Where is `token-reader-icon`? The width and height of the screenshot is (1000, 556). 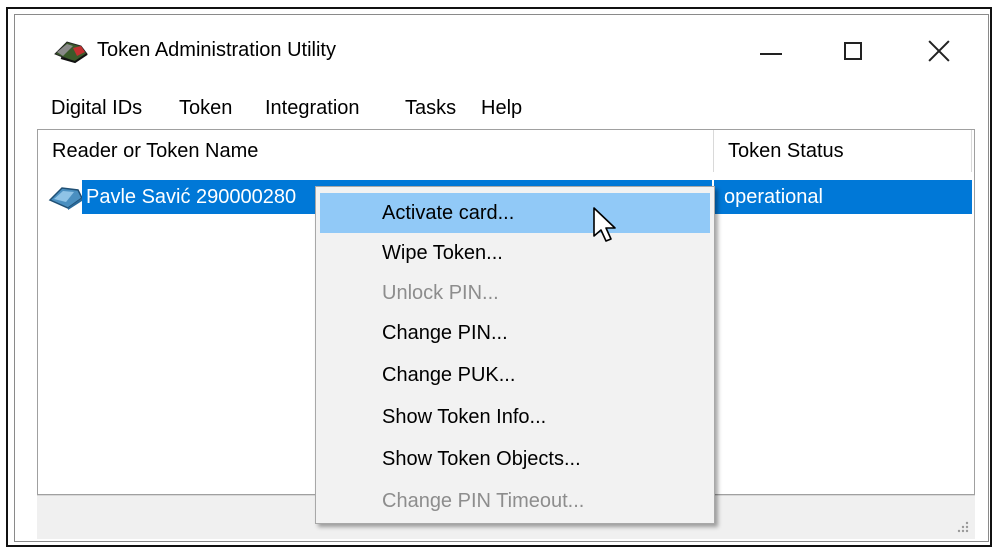
token-reader-icon is located at coordinates (71, 52).